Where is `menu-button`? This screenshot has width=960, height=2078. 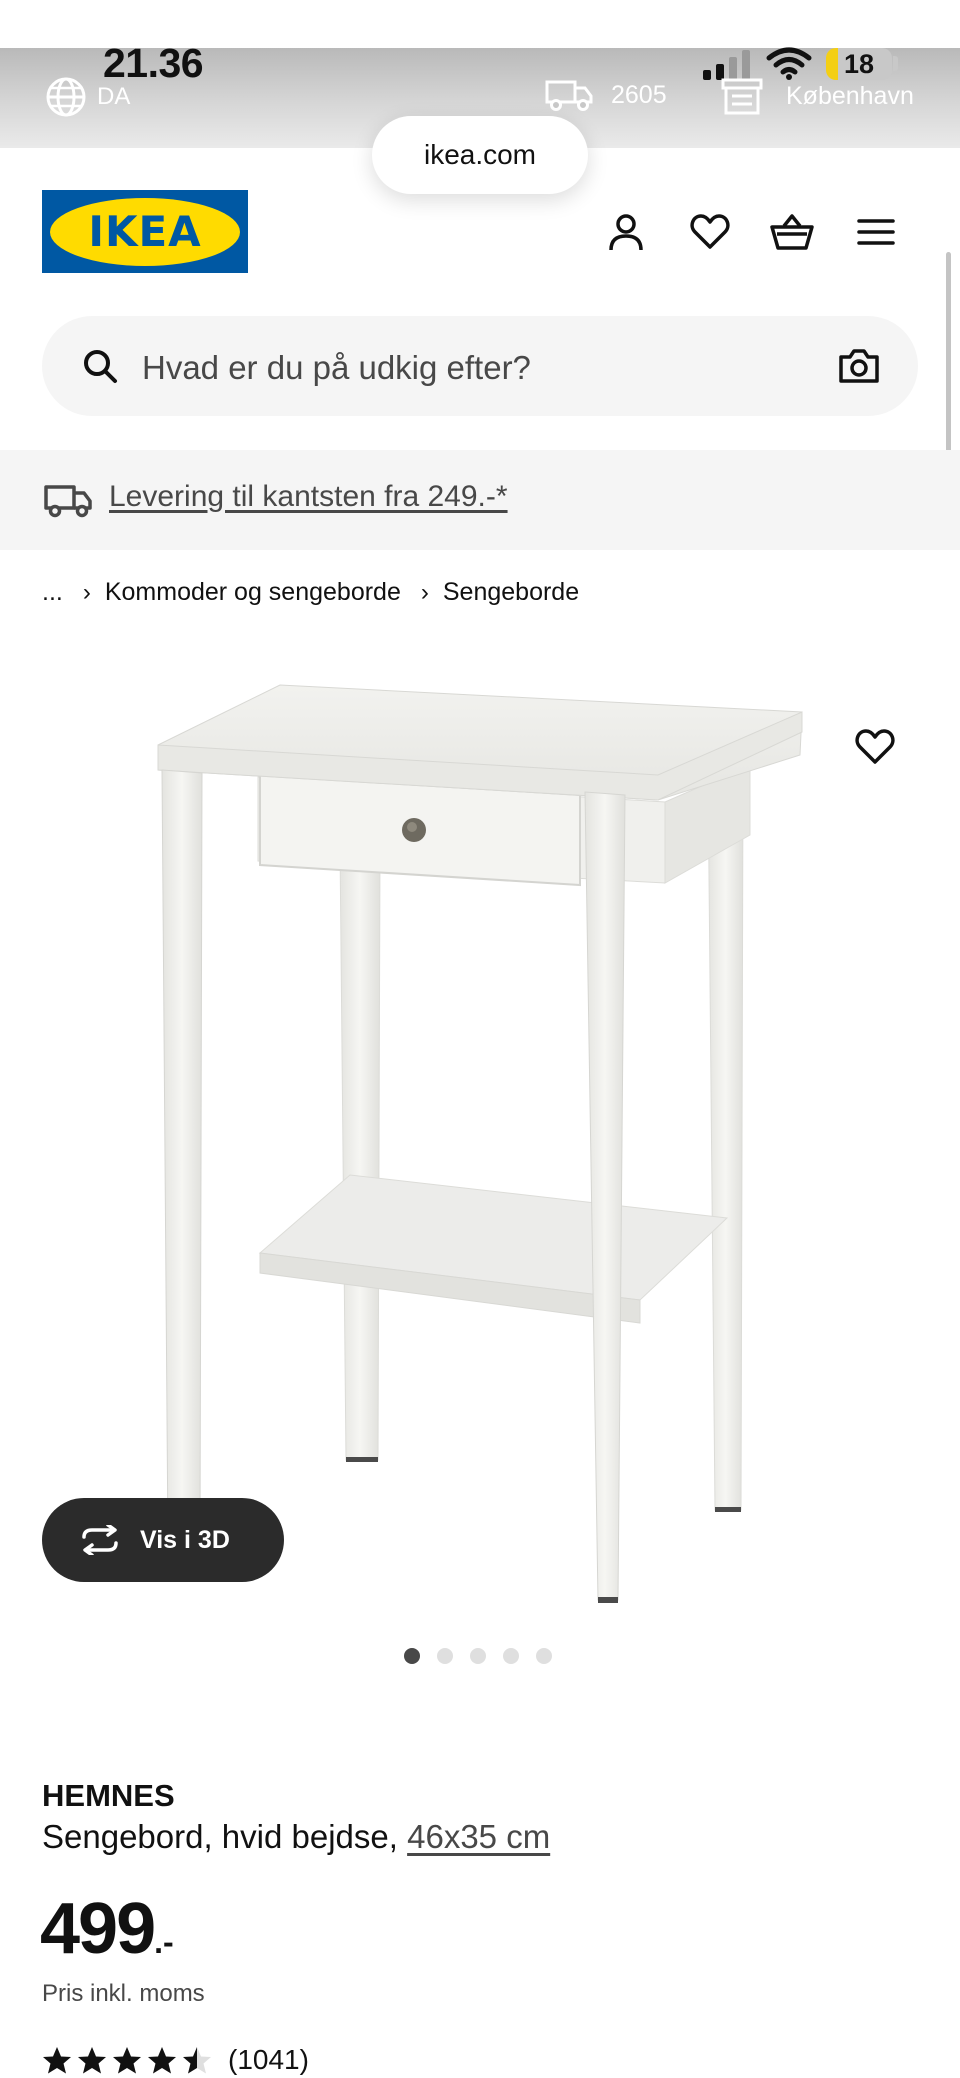 menu-button is located at coordinates (876, 232).